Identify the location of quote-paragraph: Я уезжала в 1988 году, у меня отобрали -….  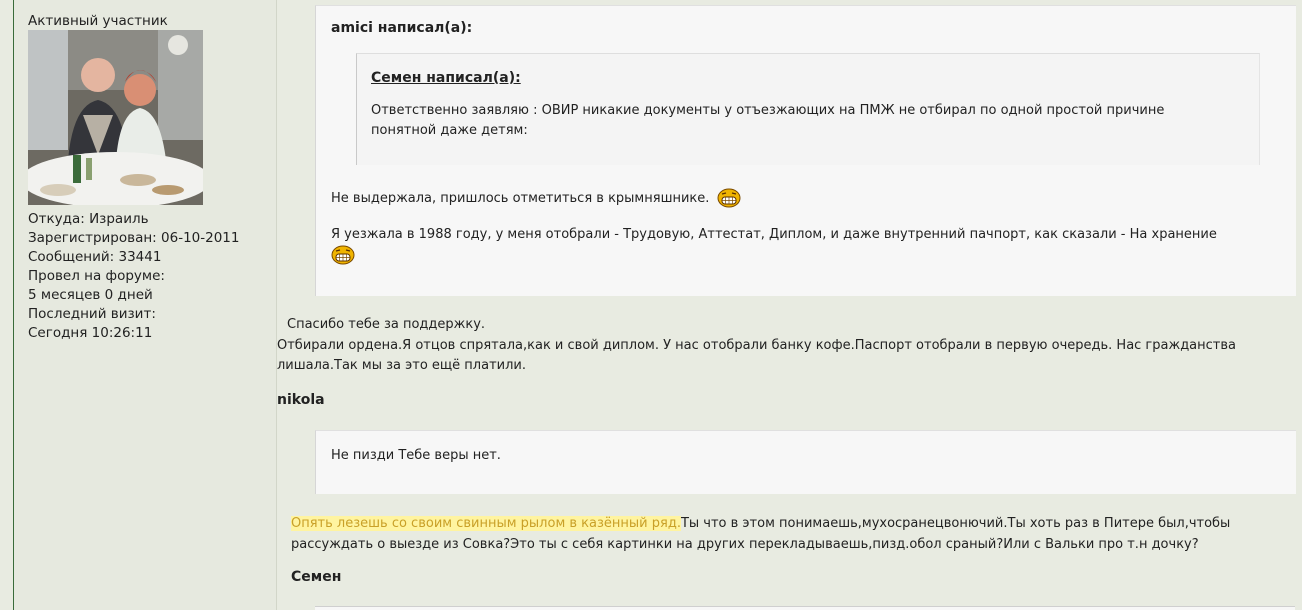
(806, 245).